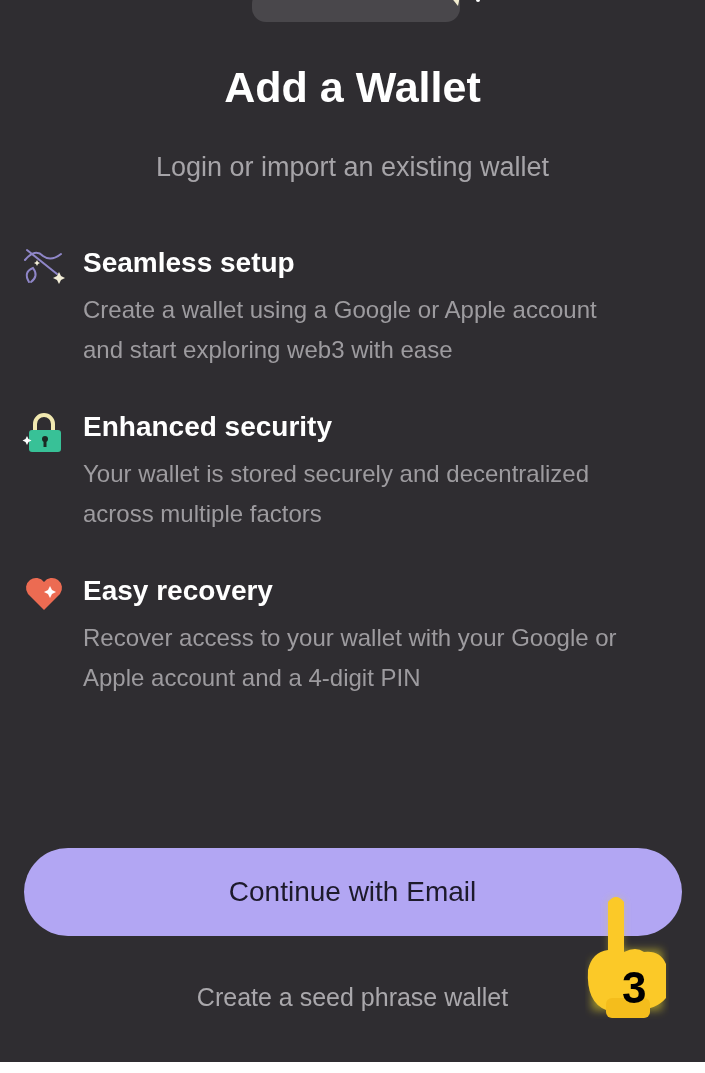 This screenshot has height=1073, width=705. I want to click on page-title: Add a Wallet, so click(352, 87).